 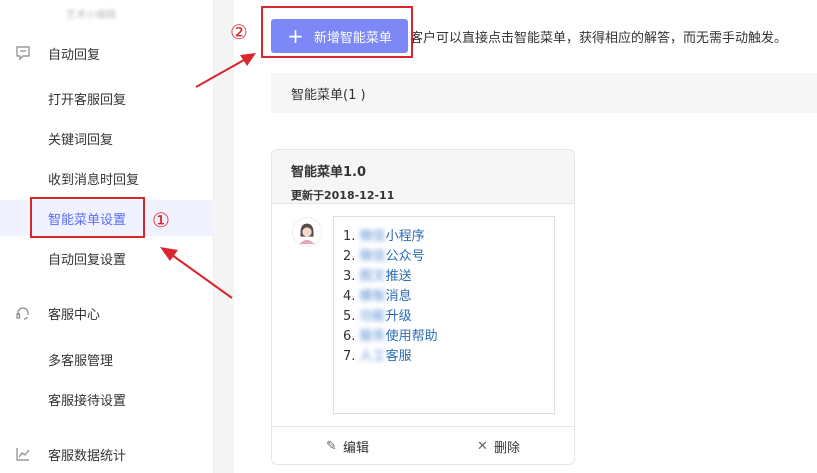 I want to click on delete-label: 删除, so click(x=506, y=448).